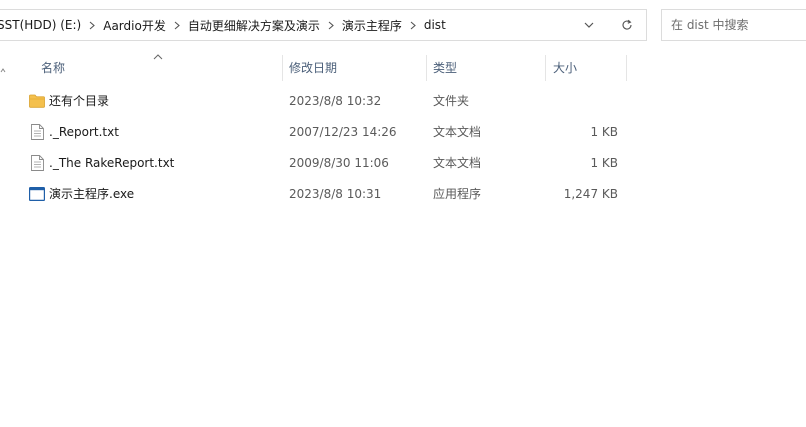 The image size is (806, 427). Describe the element at coordinates (313, 67) in the screenshot. I see `column-header-date: 修改日期` at that location.